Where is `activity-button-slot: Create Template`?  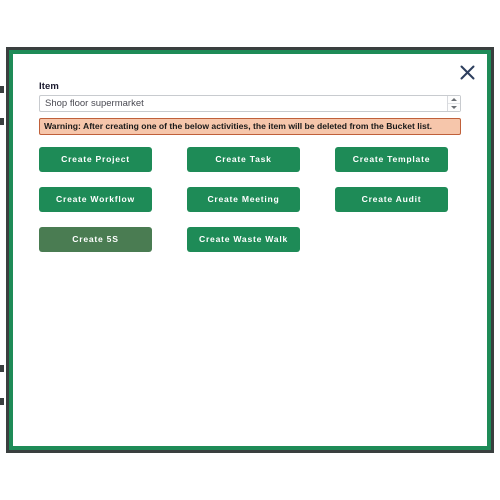 activity-button-slot: Create Template is located at coordinates (391, 159).